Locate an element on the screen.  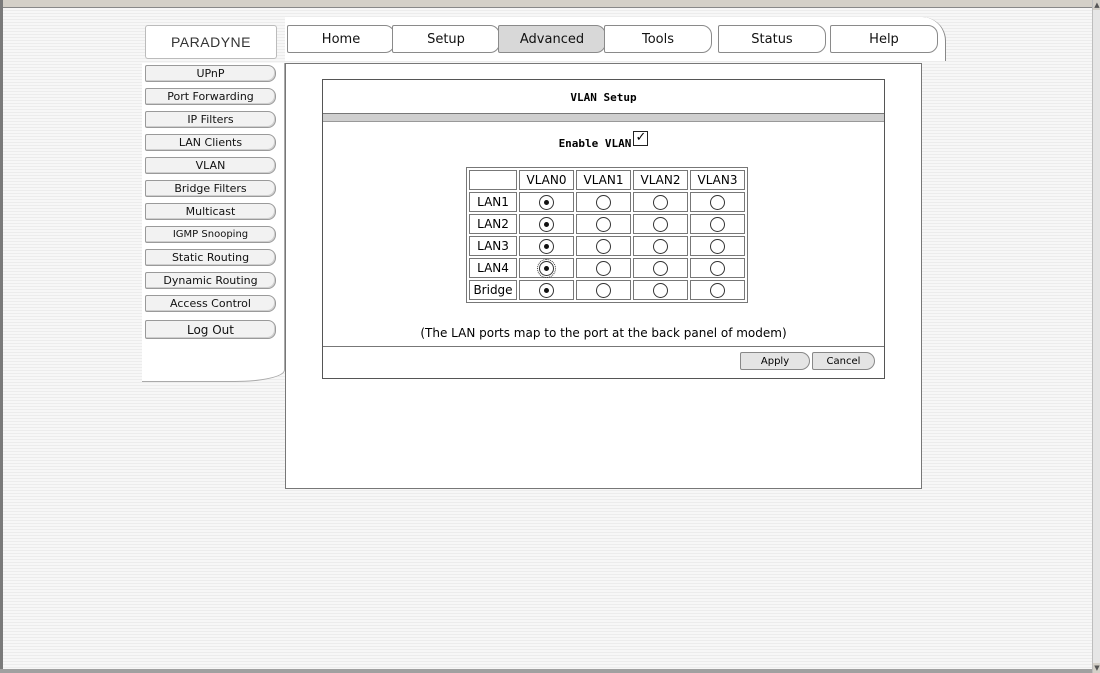
sidebar-item-access-control: Access Control is located at coordinates (210, 303).